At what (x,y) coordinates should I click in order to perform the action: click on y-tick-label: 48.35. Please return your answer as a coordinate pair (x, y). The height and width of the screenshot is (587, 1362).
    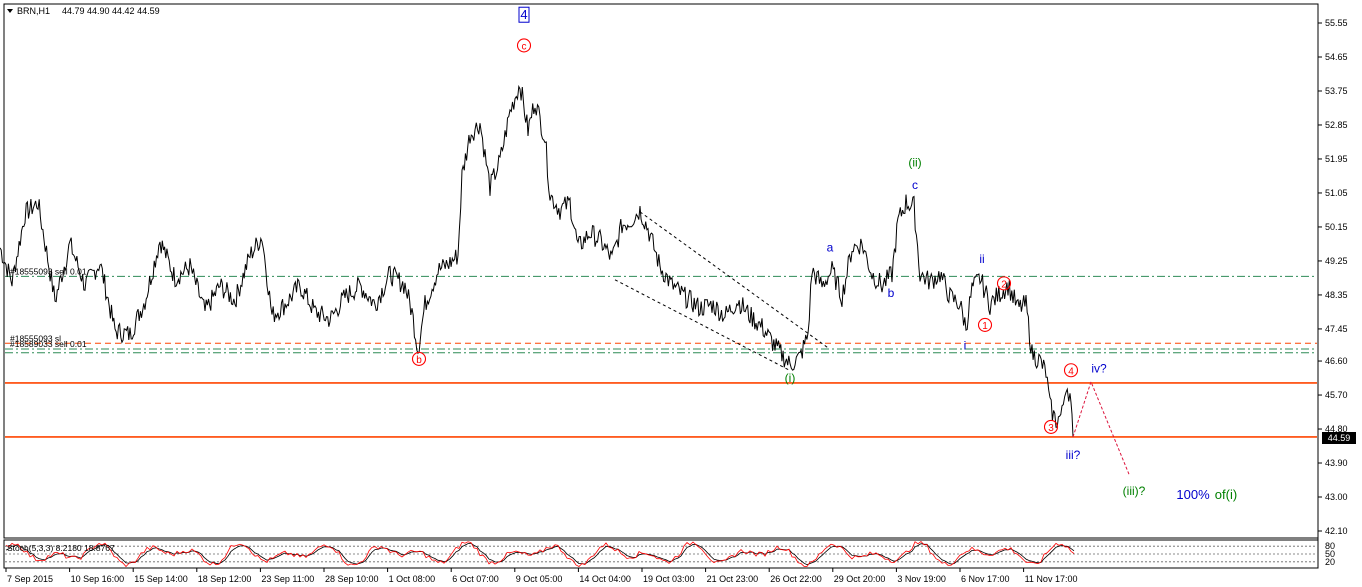
    Looking at the image, I should click on (1336, 295).